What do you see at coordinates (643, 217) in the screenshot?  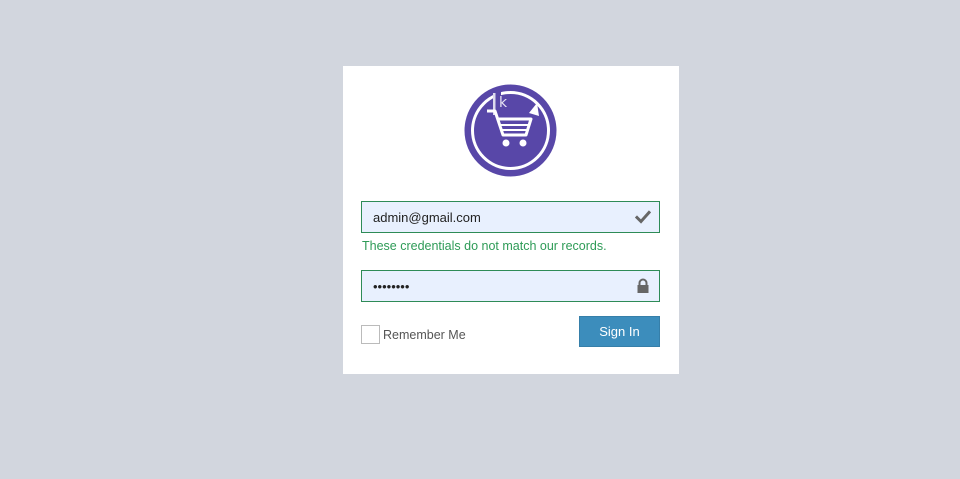 I see `check-icon` at bounding box center [643, 217].